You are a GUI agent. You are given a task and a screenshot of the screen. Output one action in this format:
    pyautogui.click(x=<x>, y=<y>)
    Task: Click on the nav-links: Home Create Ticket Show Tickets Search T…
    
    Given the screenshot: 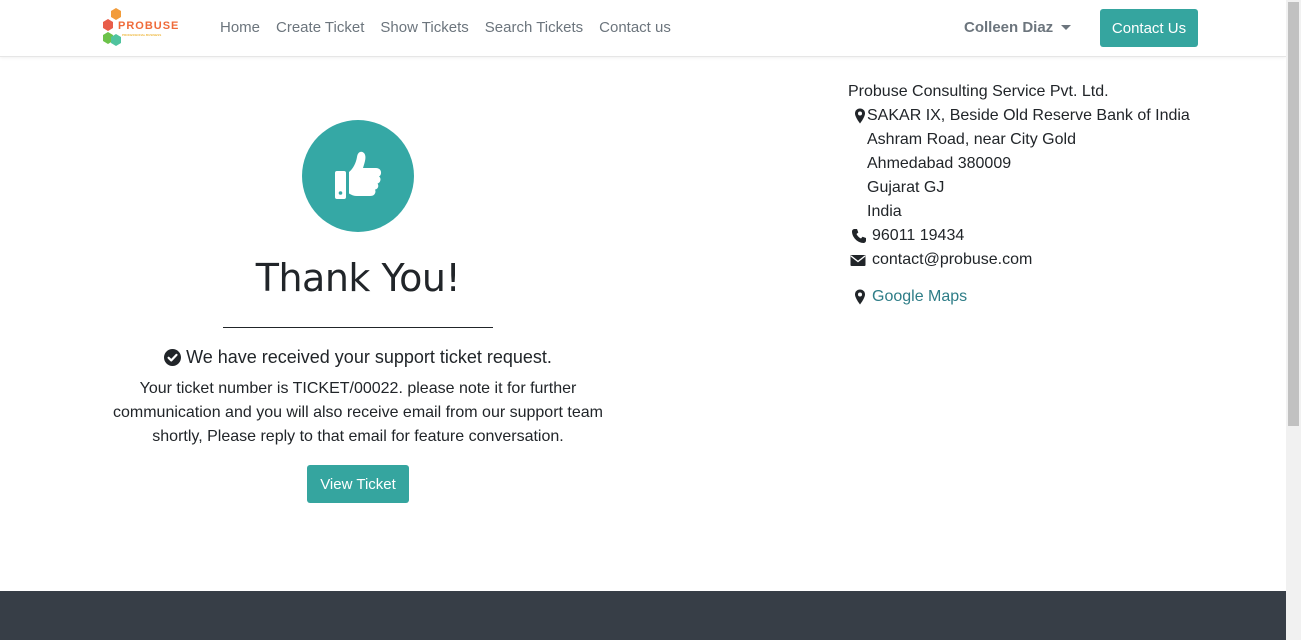 What is the action you would take?
    pyautogui.click(x=445, y=28)
    